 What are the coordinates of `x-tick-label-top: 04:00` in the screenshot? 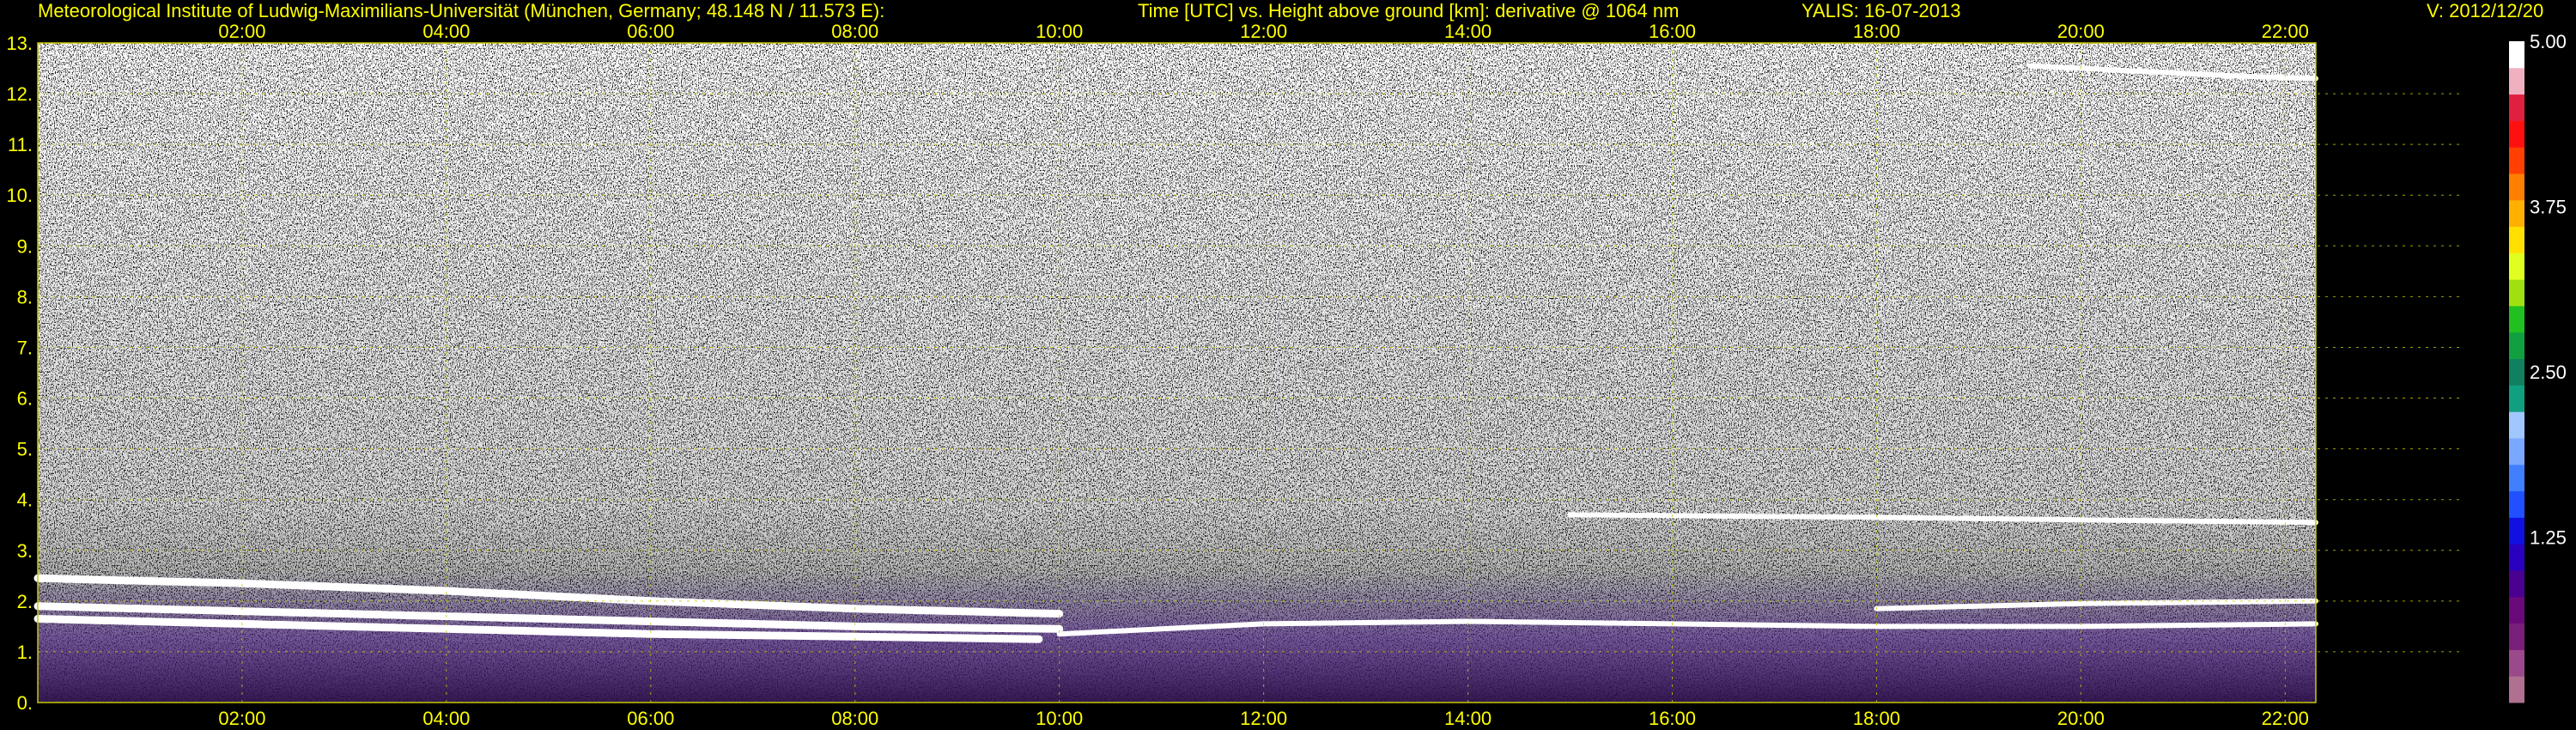 It's located at (446, 31).